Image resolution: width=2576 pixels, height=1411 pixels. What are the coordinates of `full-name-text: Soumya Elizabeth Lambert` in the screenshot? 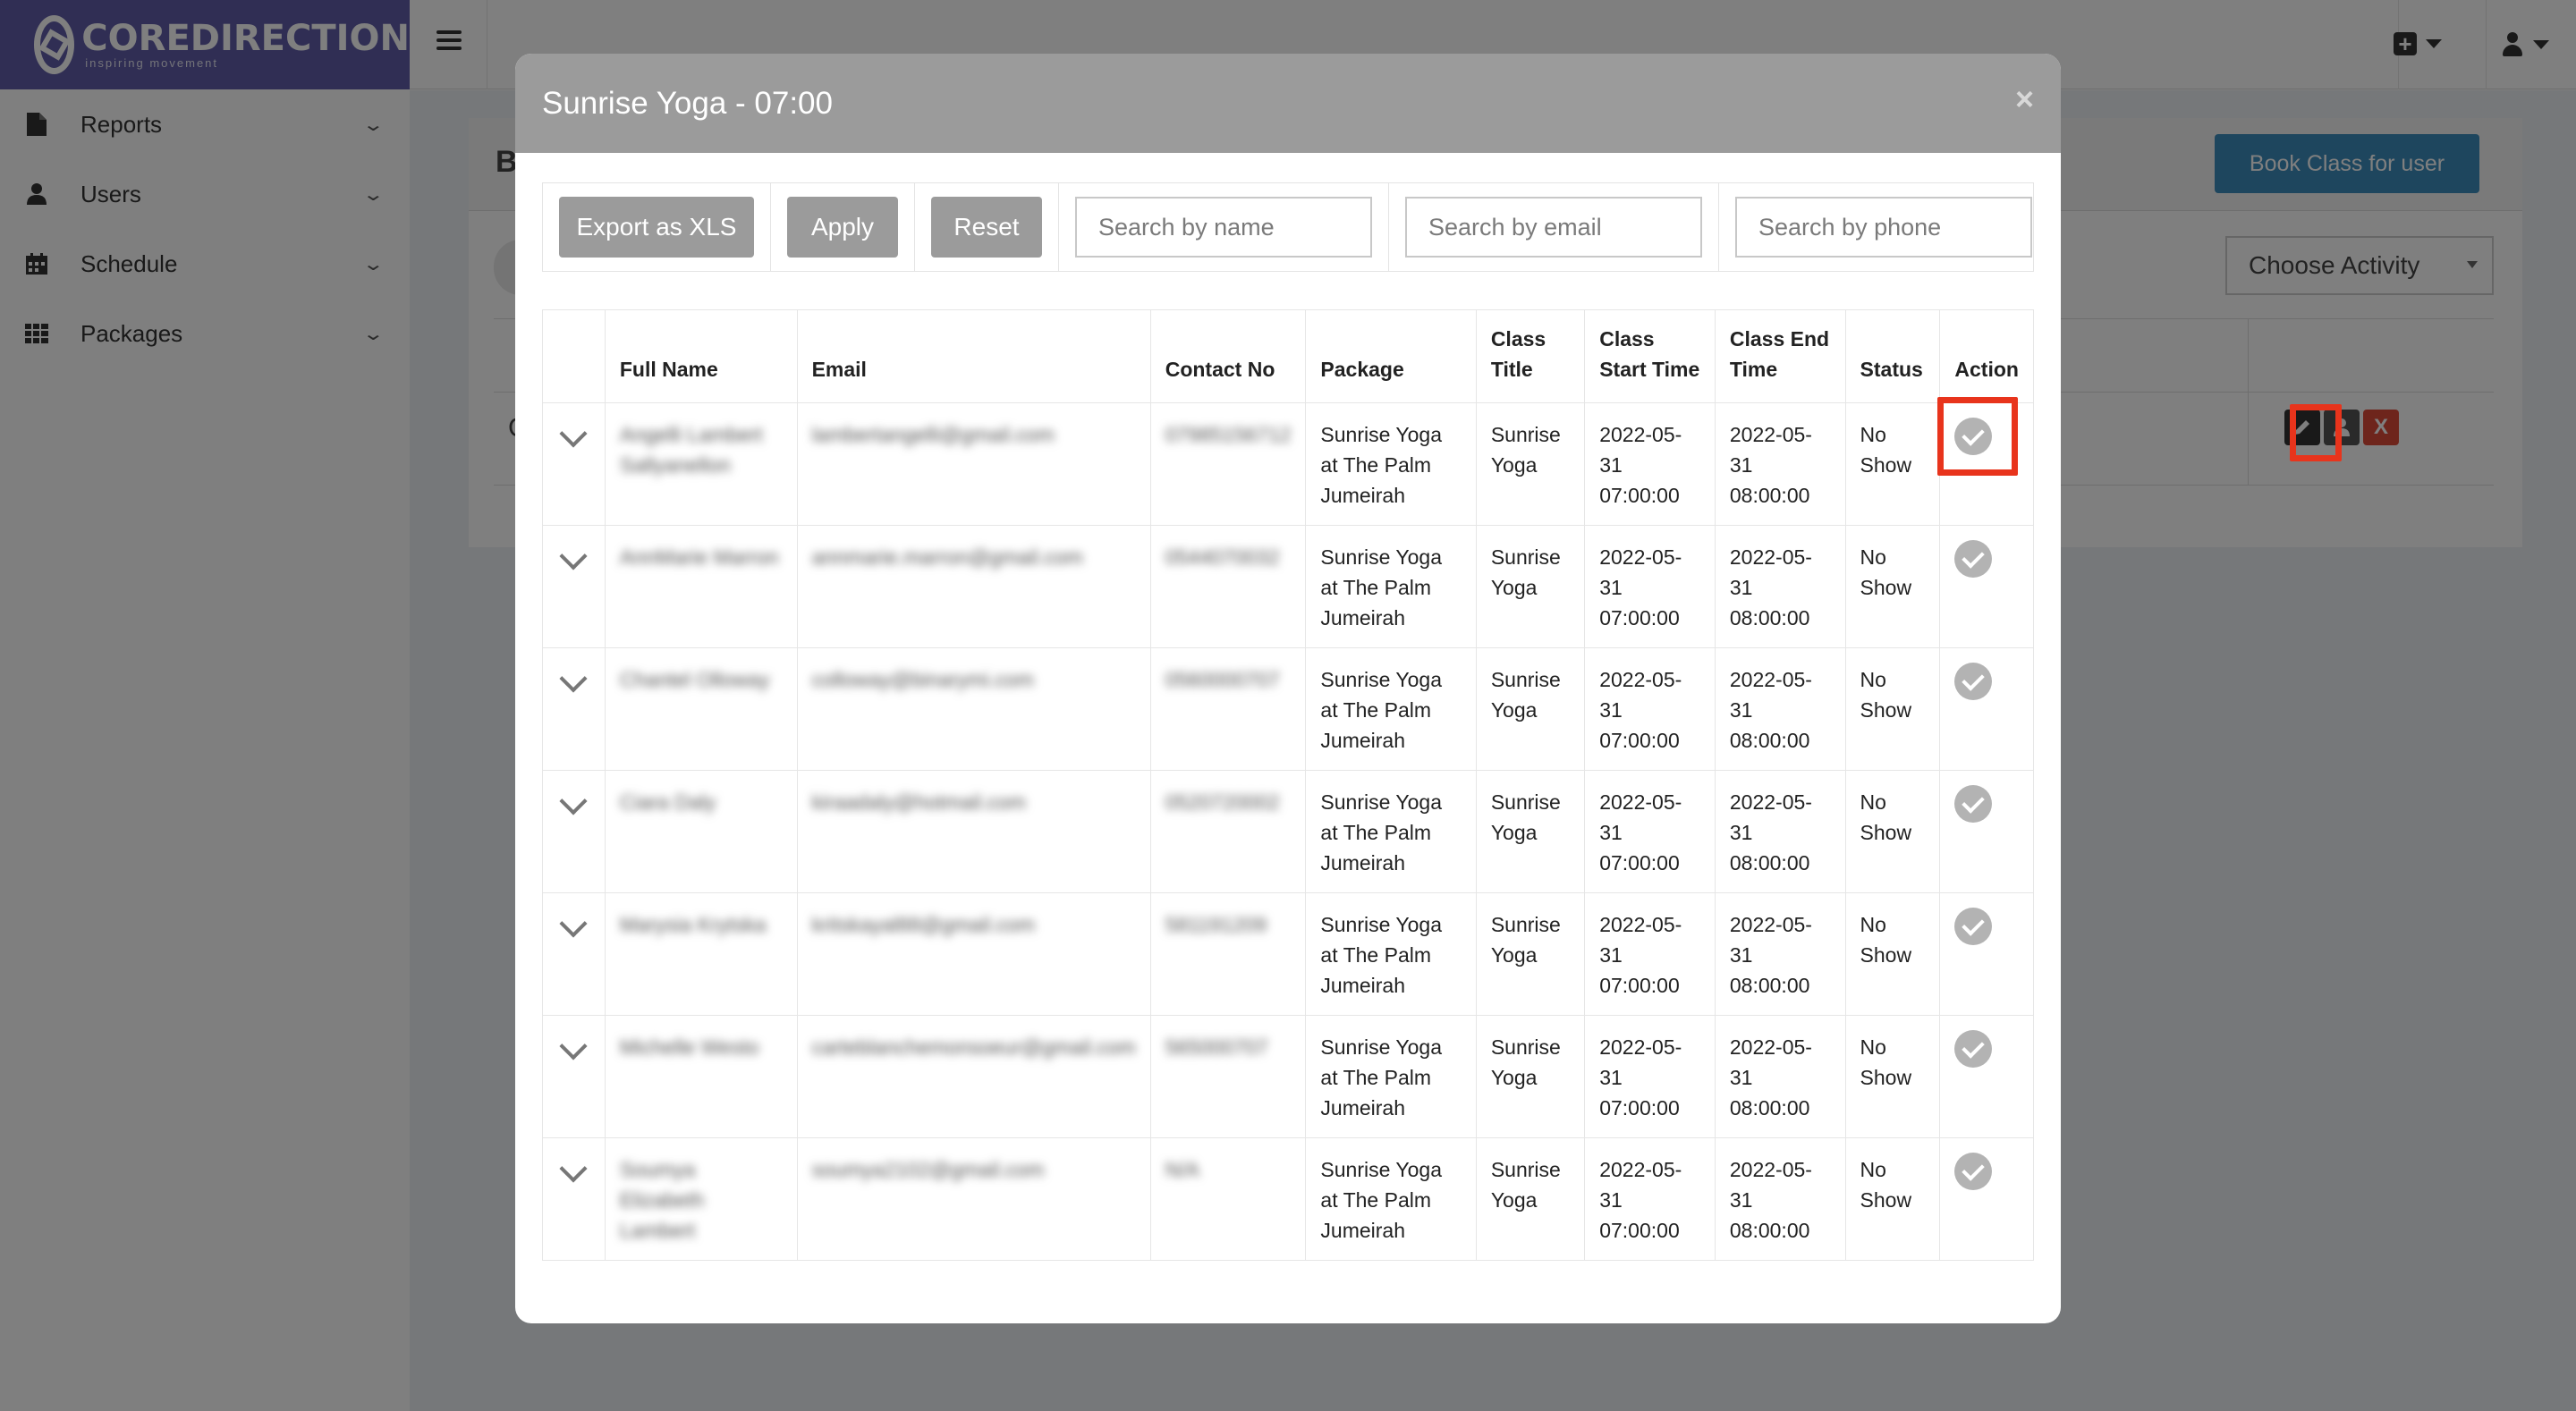 It's located at (662, 1200).